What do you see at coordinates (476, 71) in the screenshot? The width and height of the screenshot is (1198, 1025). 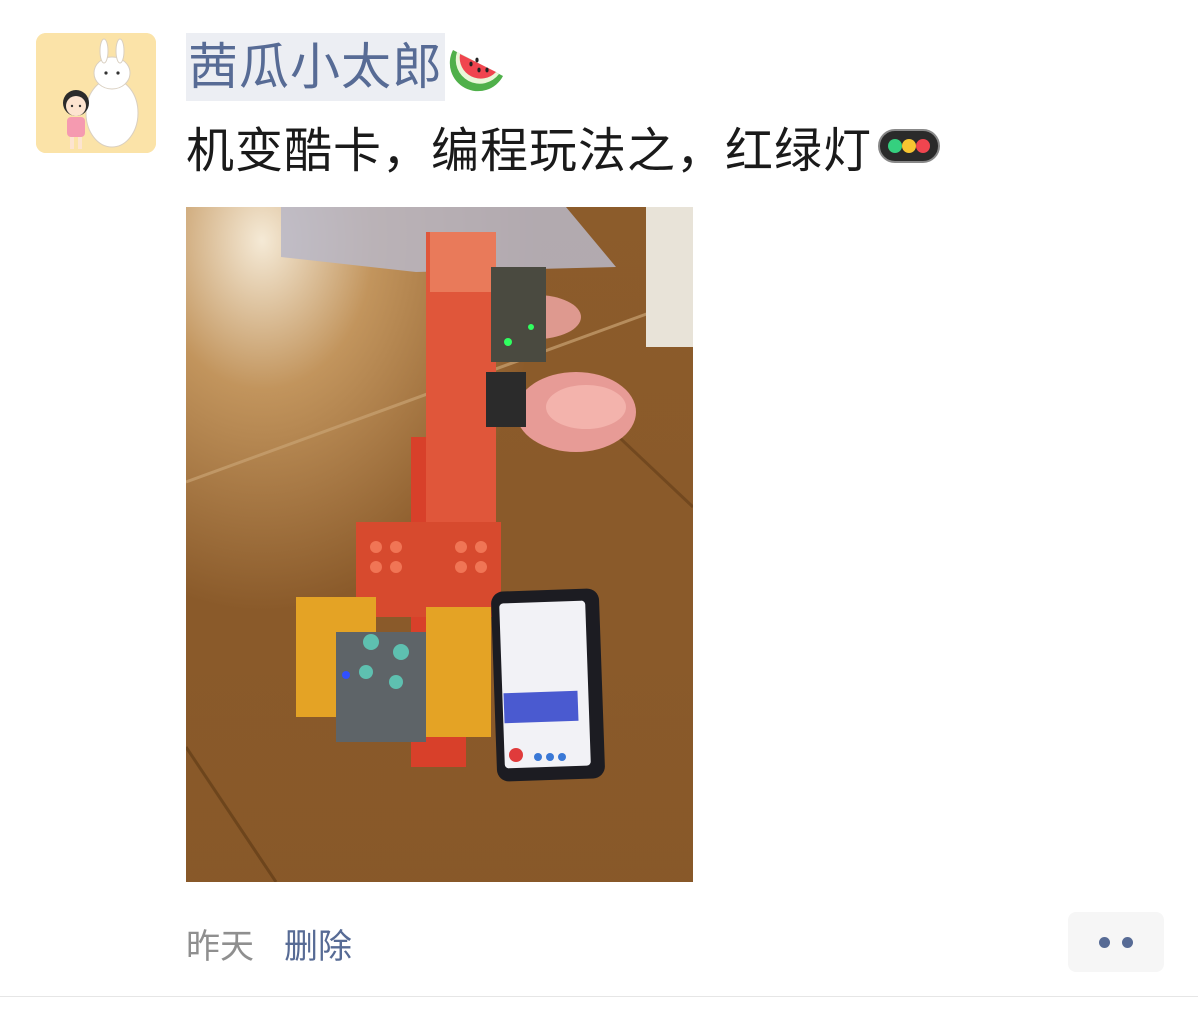 I see `watermelon-icon` at bounding box center [476, 71].